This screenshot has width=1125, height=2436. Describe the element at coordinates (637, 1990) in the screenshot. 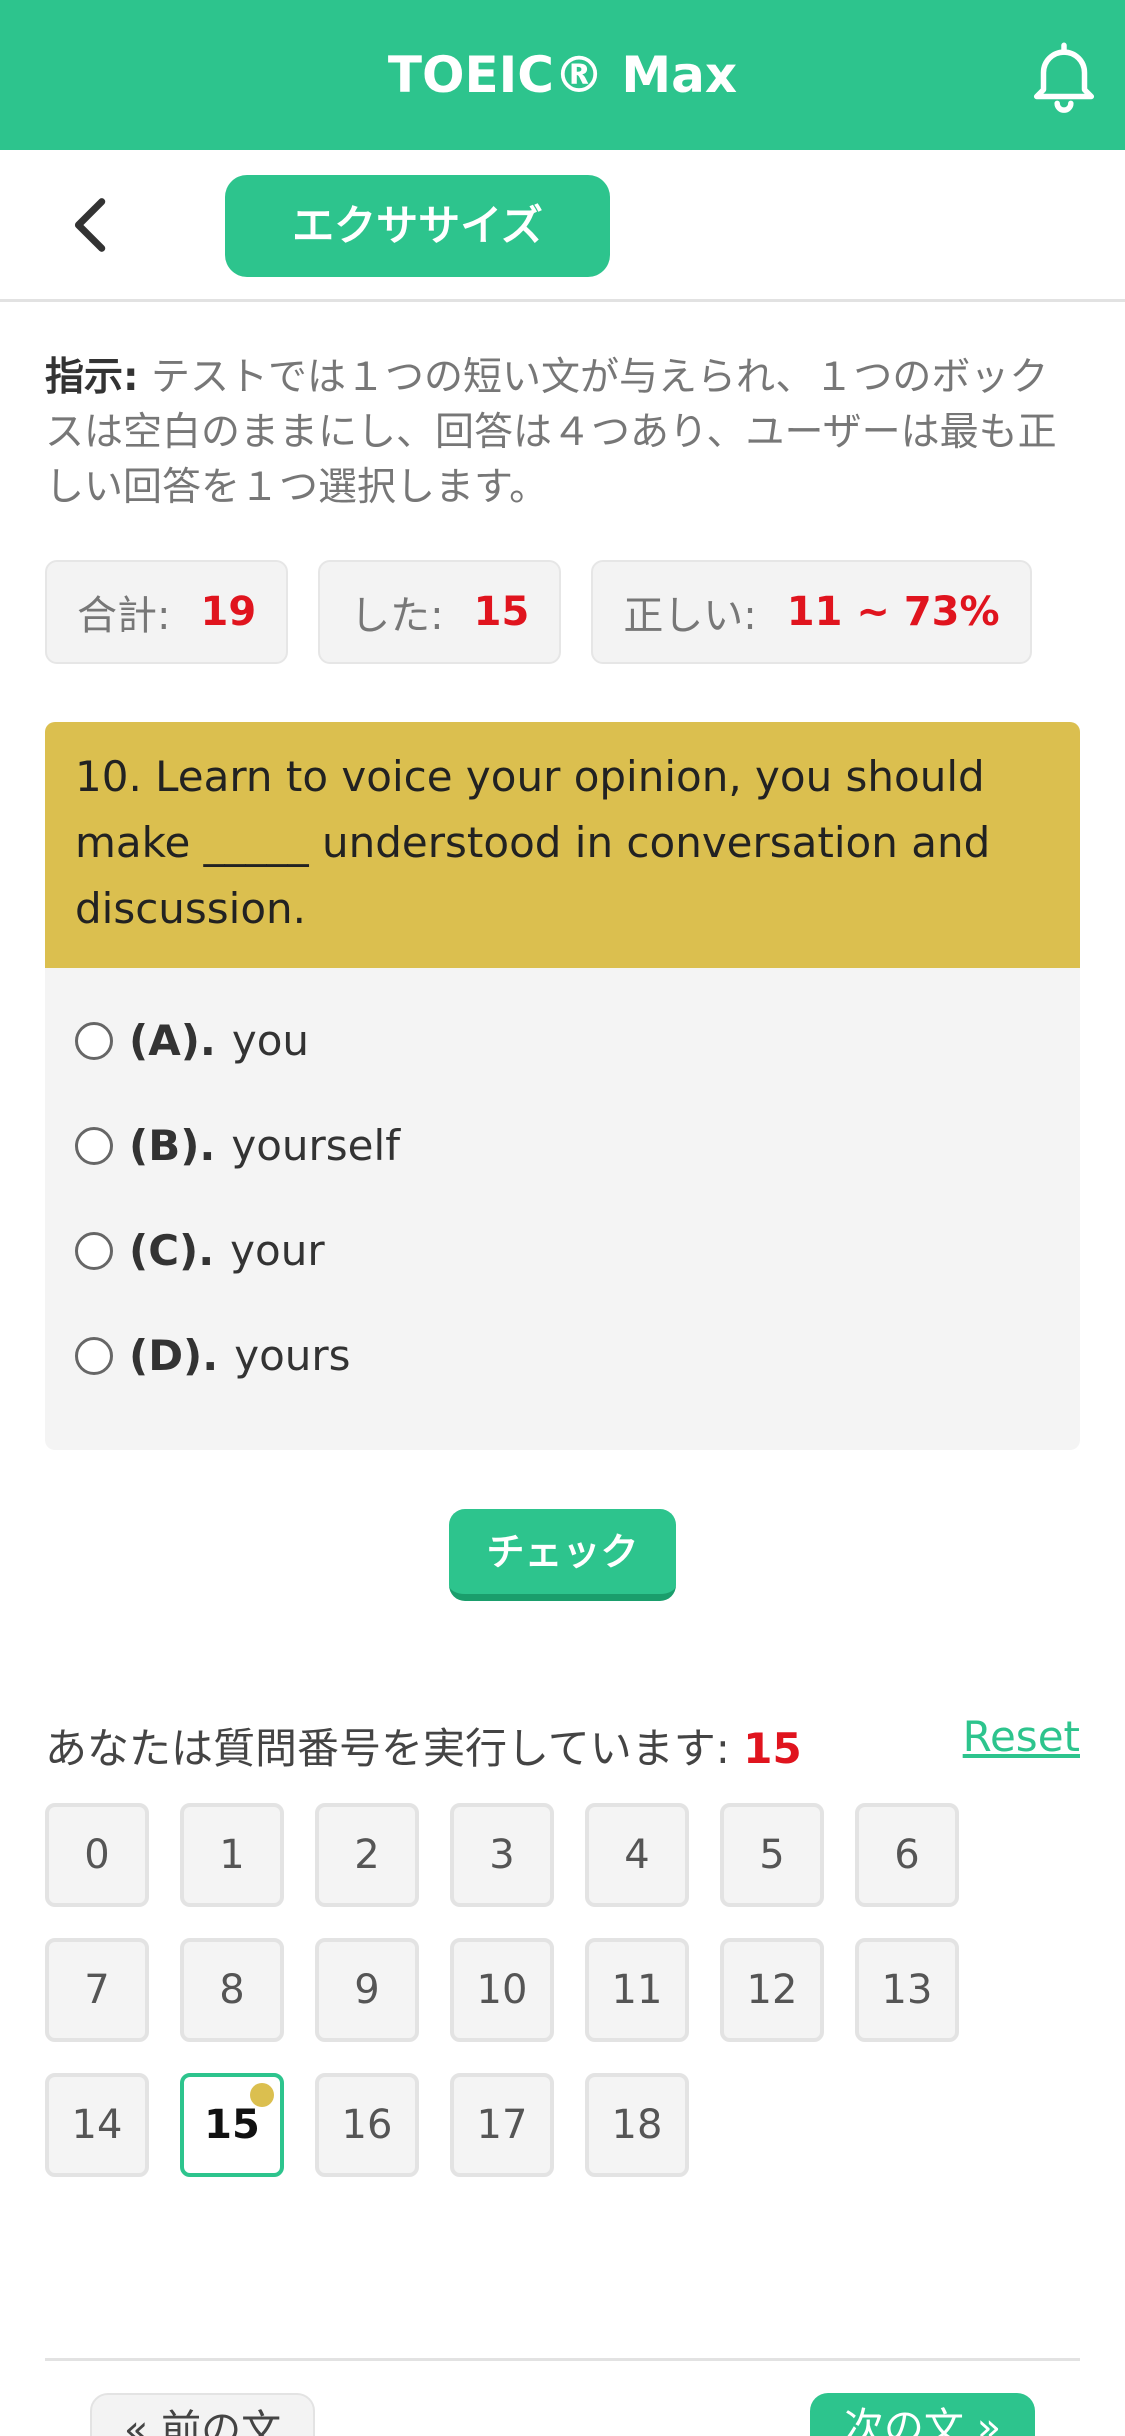

I see `question-number-button: 11` at that location.